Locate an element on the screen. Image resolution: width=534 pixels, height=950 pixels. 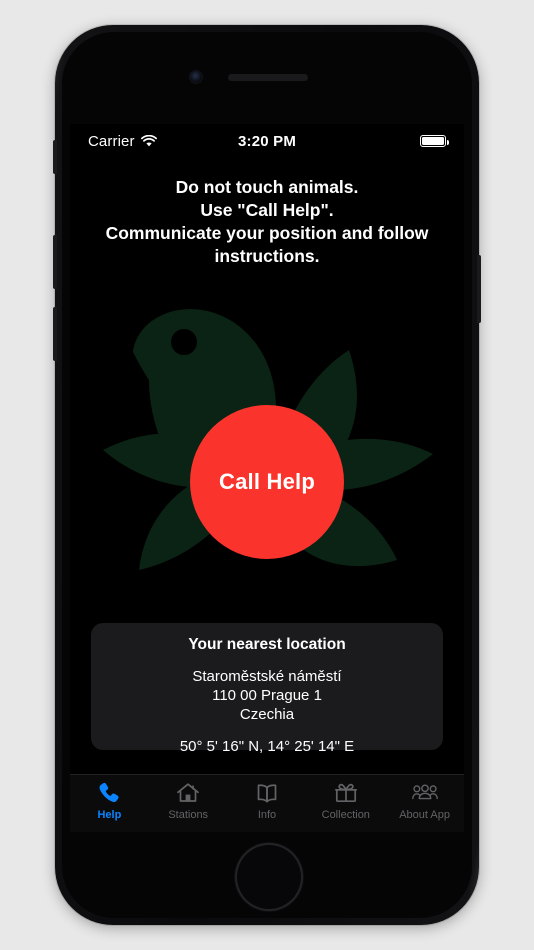
volume-up-button is located at coordinates (55, 262).